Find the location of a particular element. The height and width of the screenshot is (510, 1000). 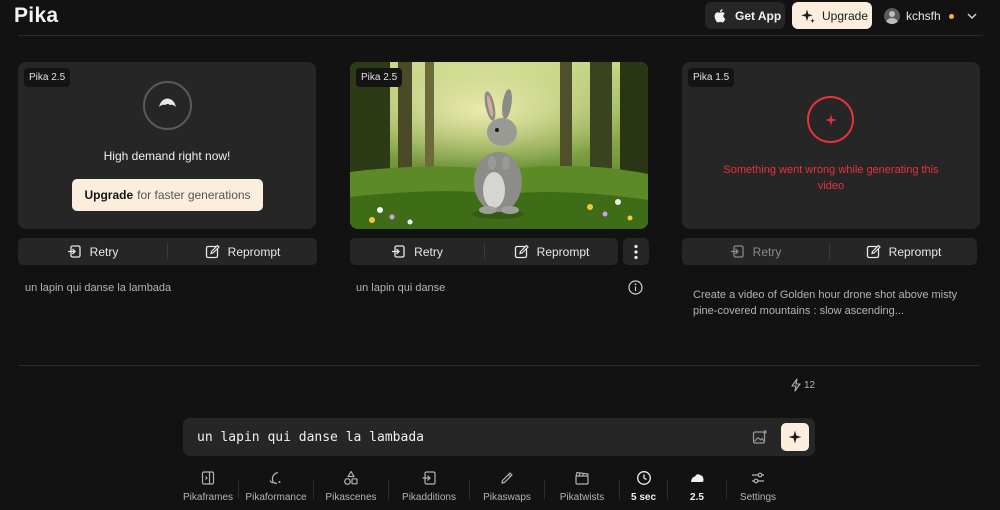

notification-dot is located at coordinates (951, 16).